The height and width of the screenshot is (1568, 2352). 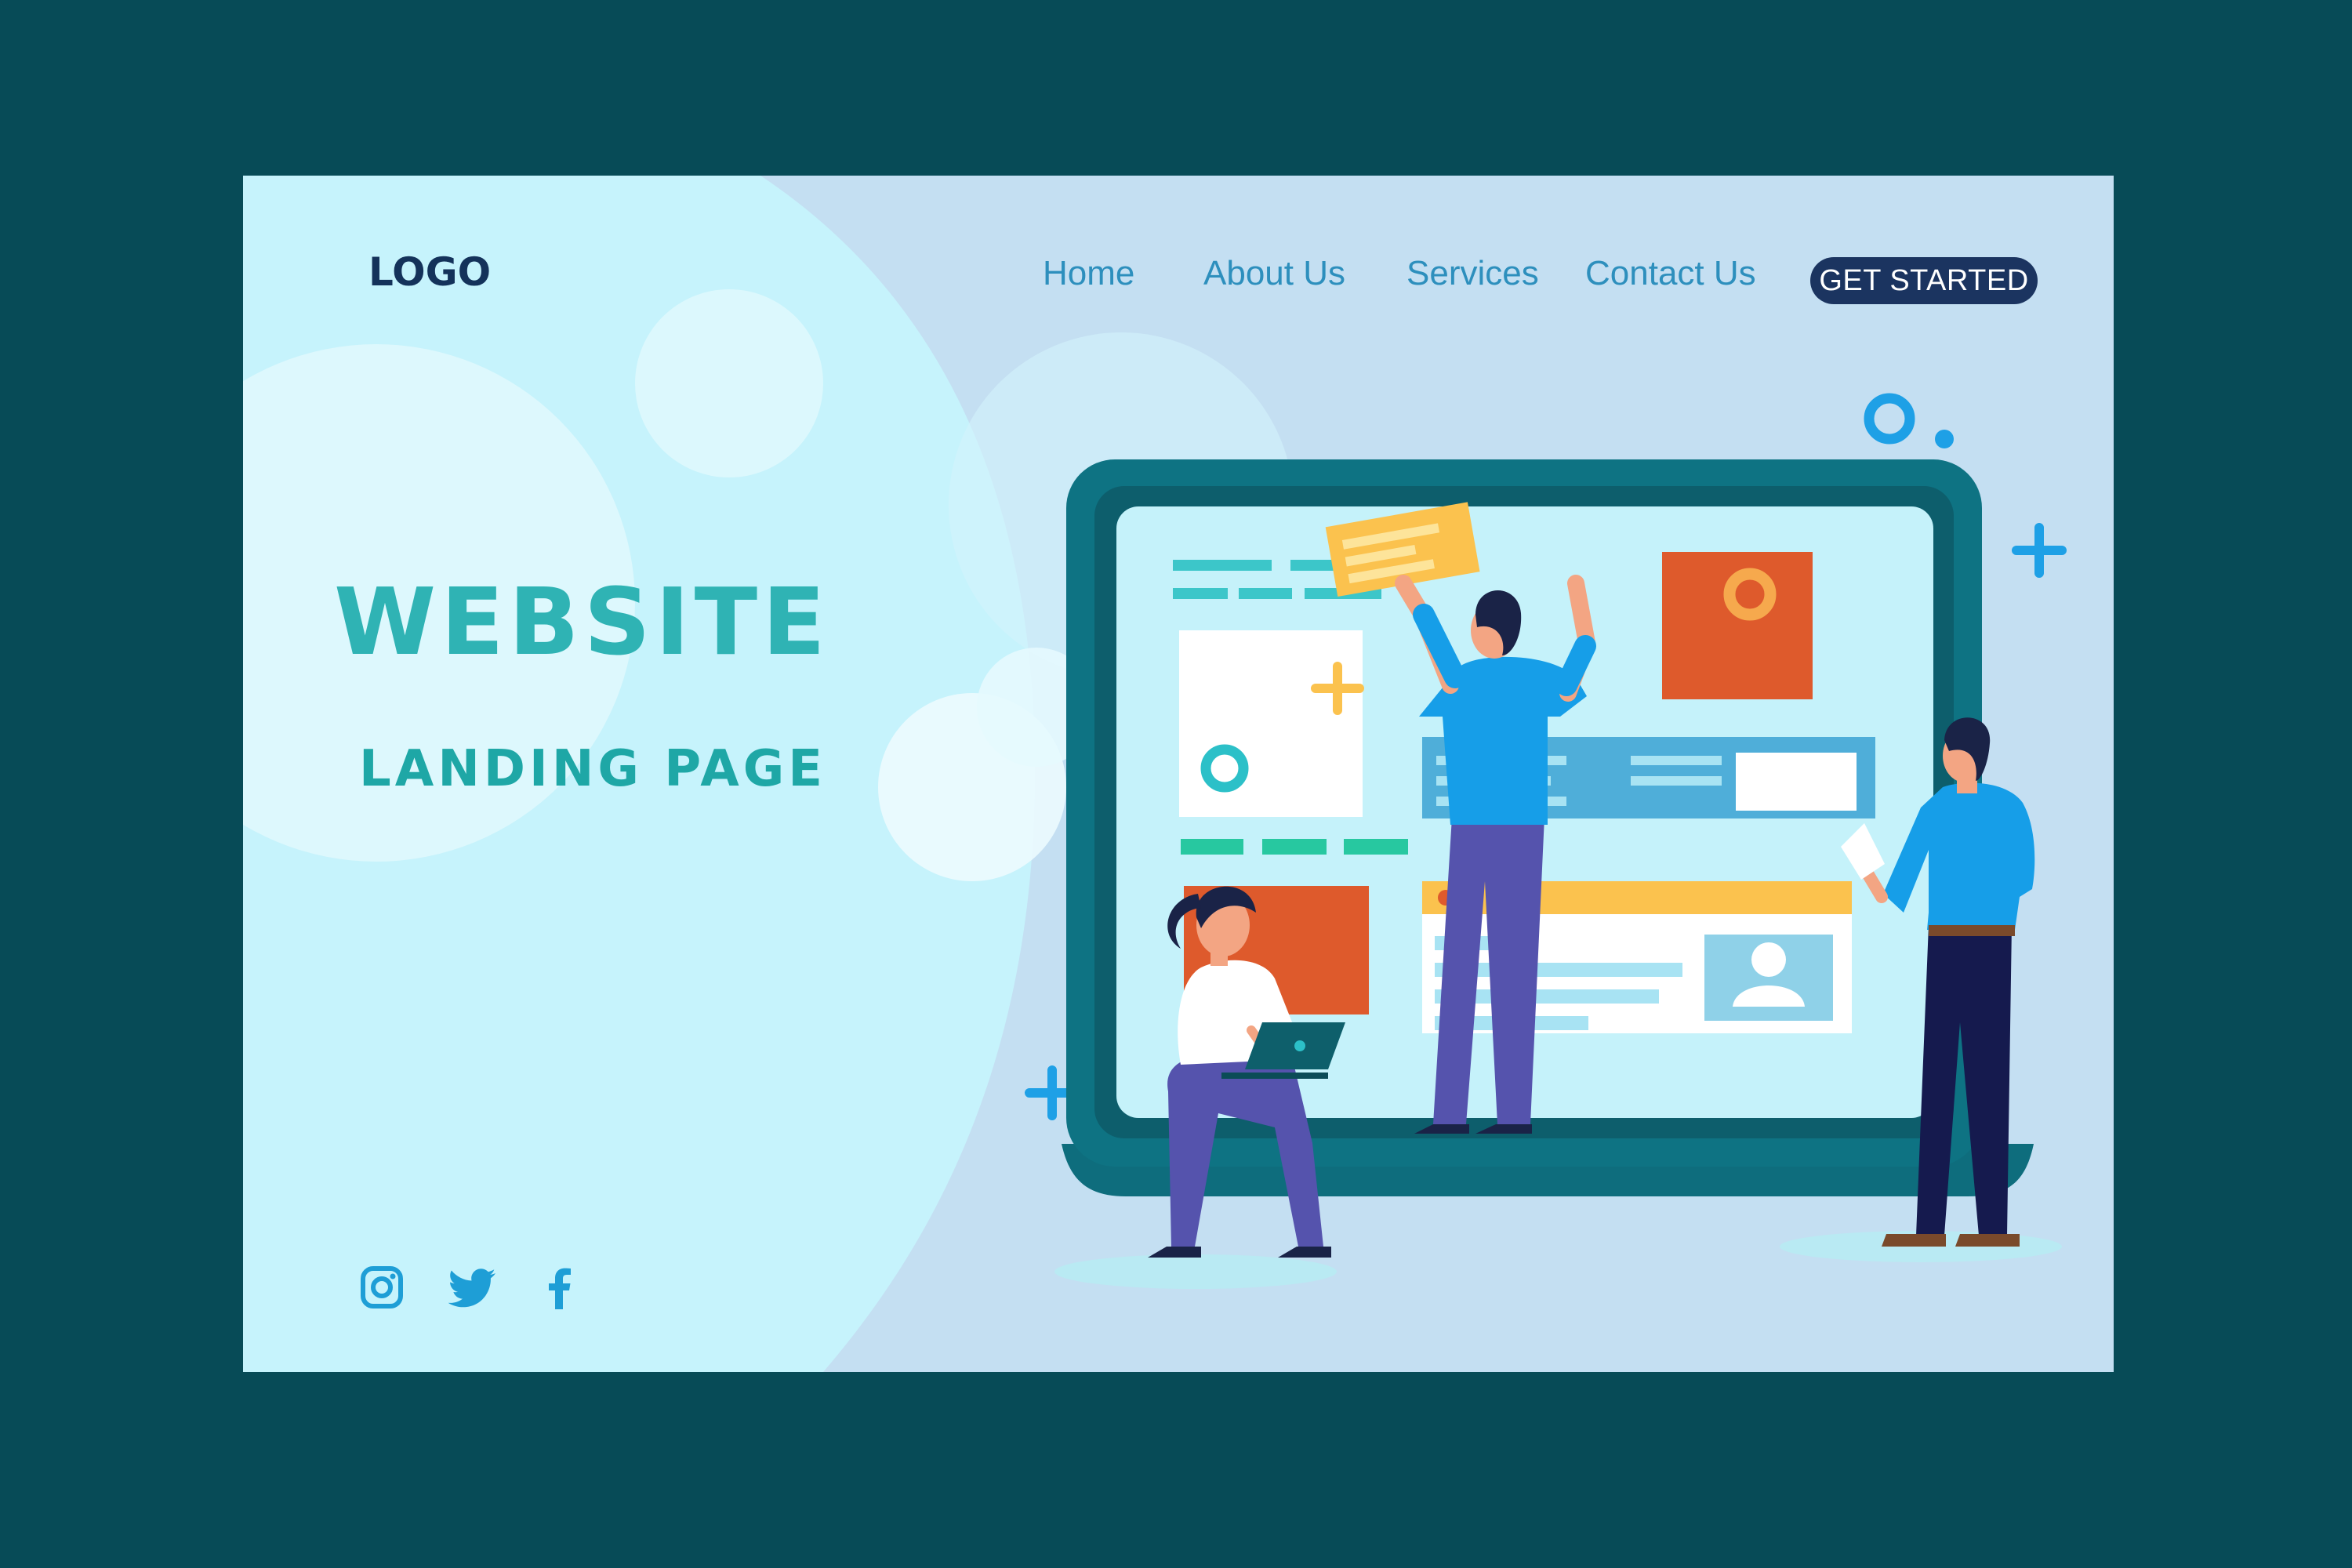 I want to click on dot-decoration, so click(x=1944, y=439).